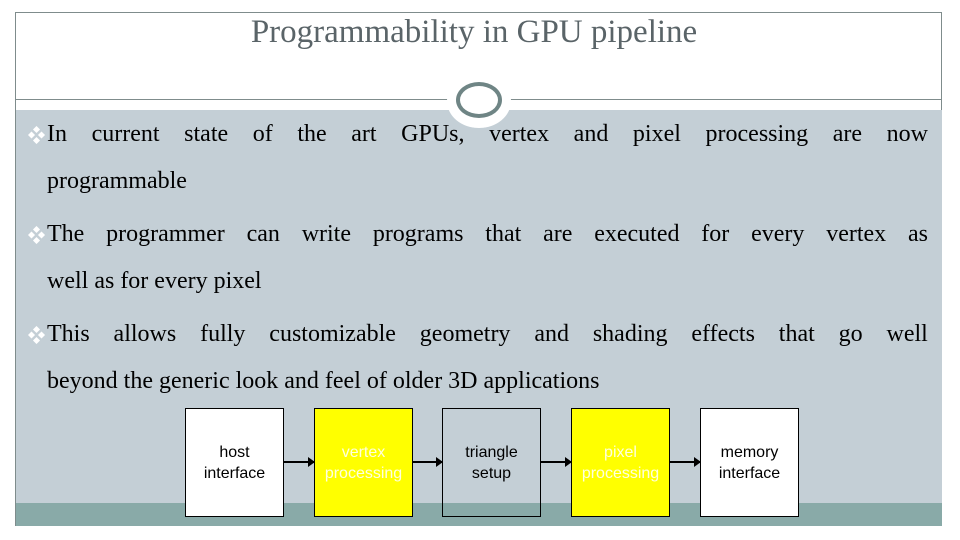 The width and height of the screenshot is (960, 540). What do you see at coordinates (907, 334) in the screenshot?
I see `bullet-word: well` at bounding box center [907, 334].